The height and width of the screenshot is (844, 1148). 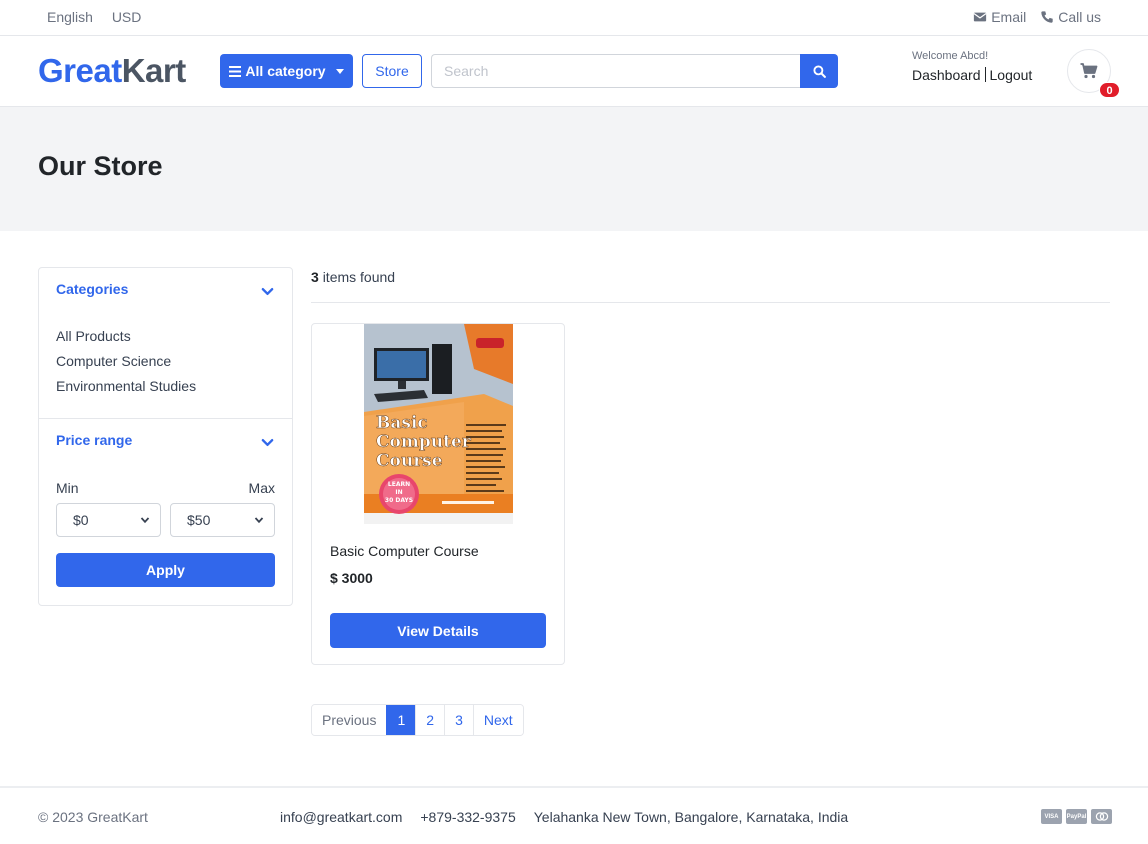 I want to click on view-details-button: View Details, so click(x=438, y=630).